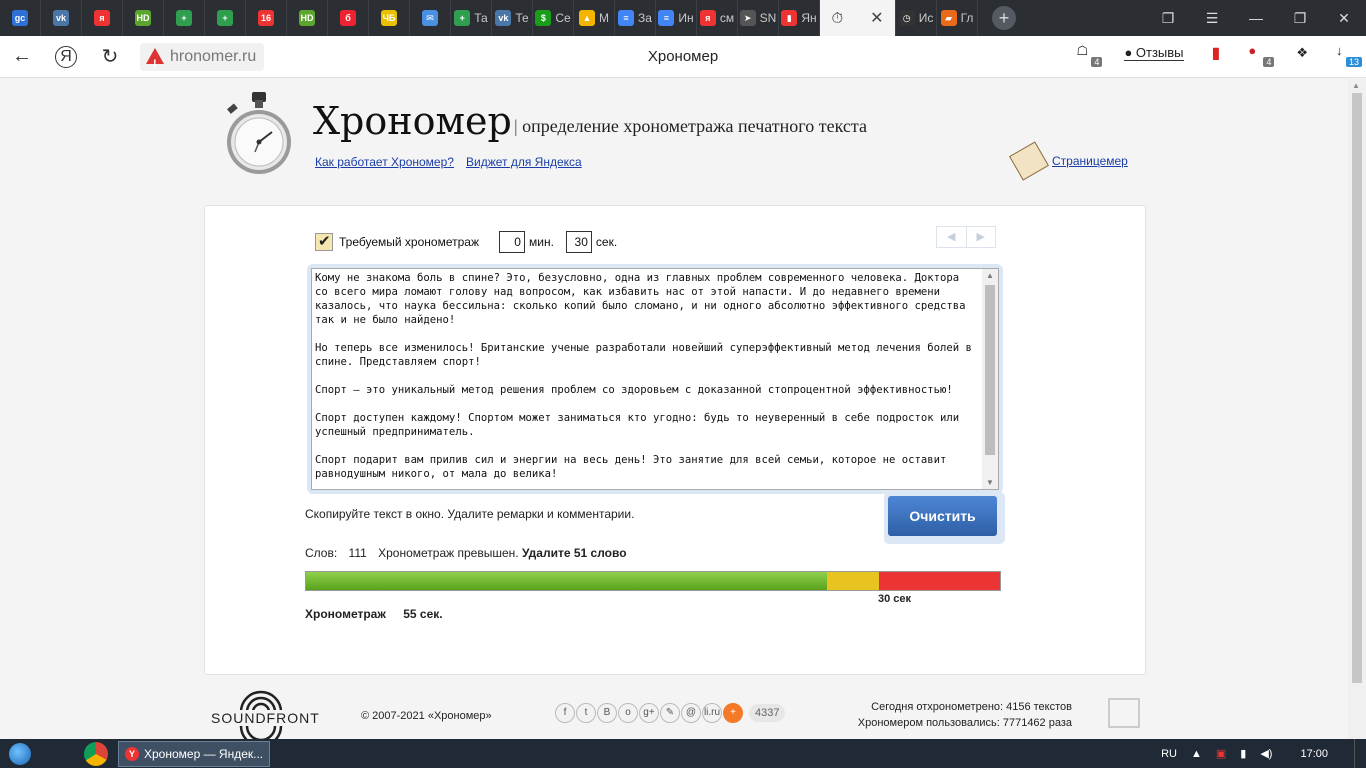  Describe the element at coordinates (384, 162) in the screenshot. I see `how-it-works-link: Как работает Хрономер?` at that location.